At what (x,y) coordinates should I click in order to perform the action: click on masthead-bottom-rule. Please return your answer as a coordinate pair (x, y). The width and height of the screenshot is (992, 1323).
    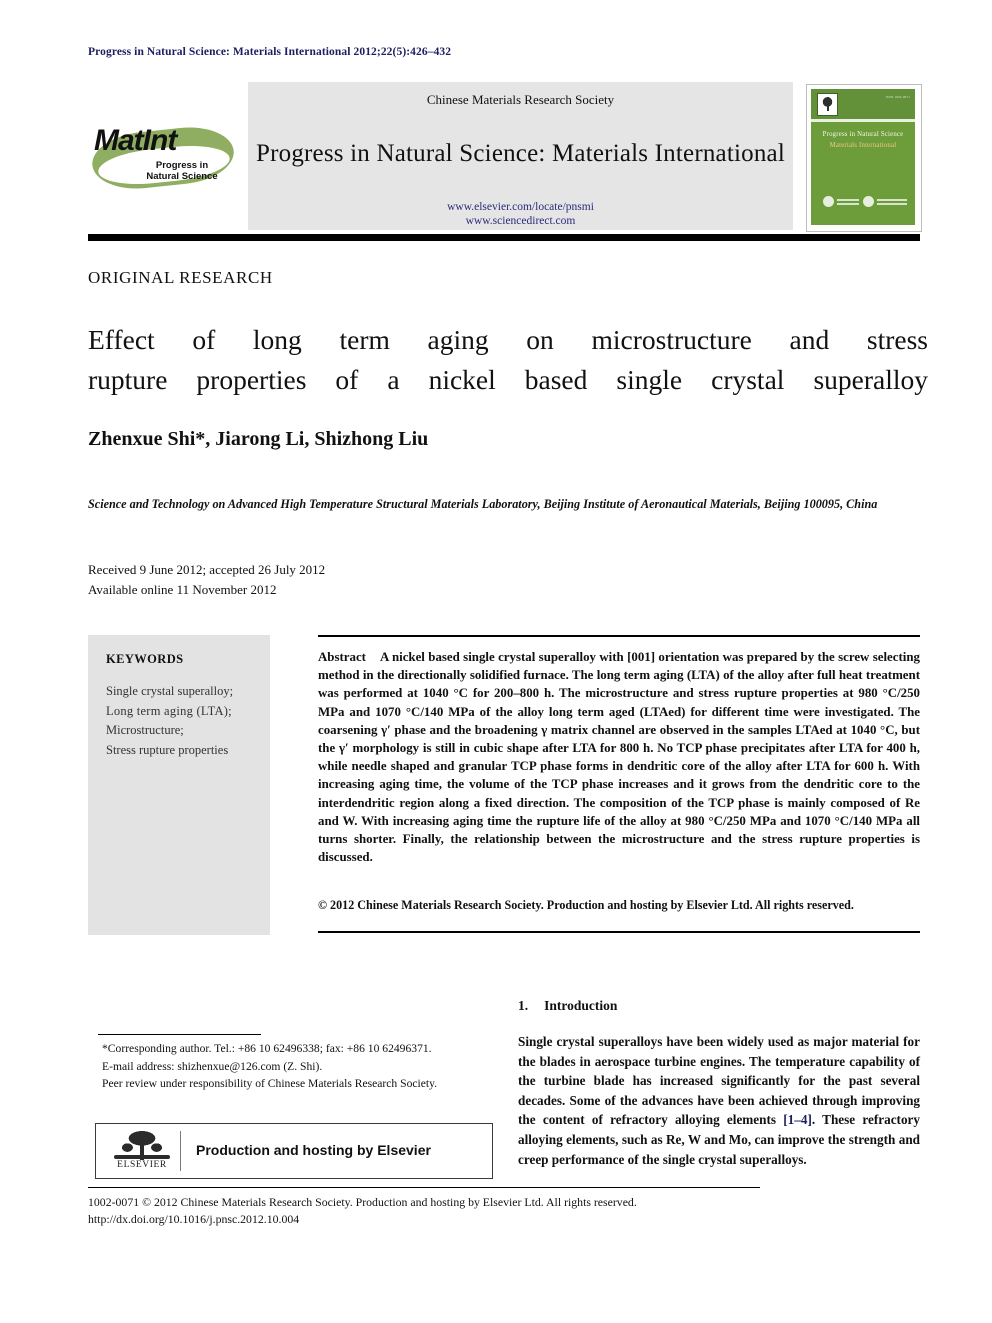
    Looking at the image, I should click on (504, 237).